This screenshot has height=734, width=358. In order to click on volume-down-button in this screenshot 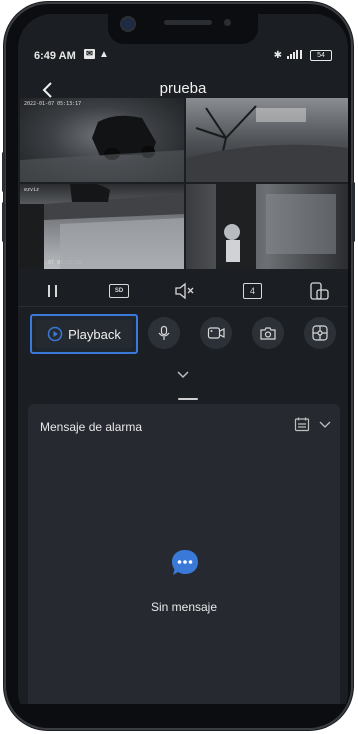, I will do `click(3, 222)`.